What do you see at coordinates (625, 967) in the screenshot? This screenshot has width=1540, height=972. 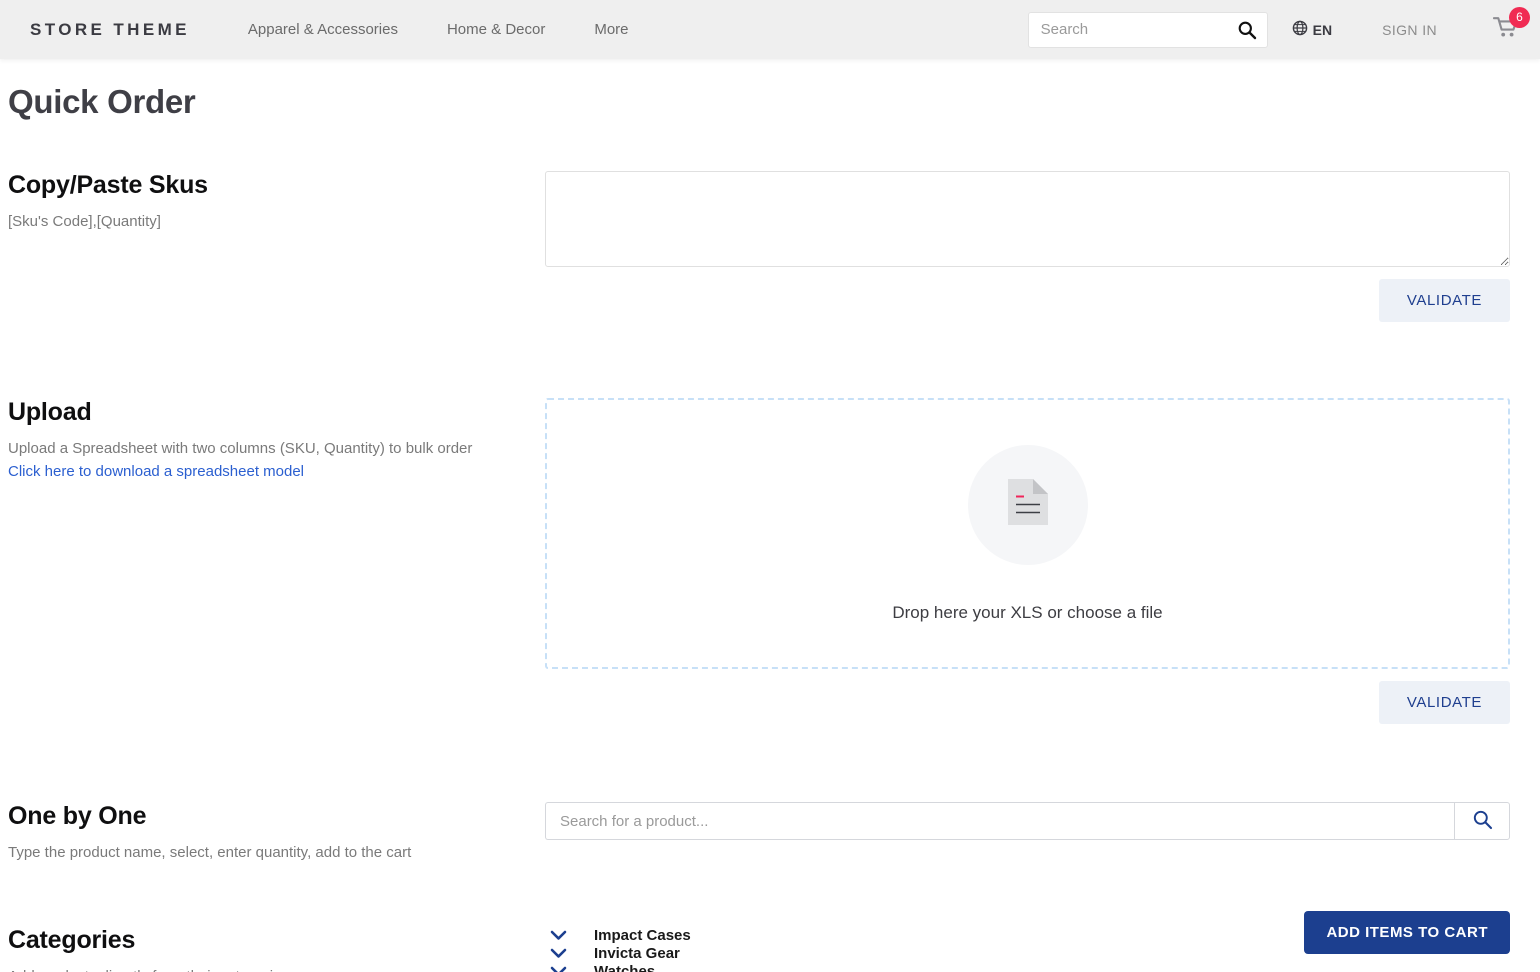 I see `category-label: Watches` at bounding box center [625, 967].